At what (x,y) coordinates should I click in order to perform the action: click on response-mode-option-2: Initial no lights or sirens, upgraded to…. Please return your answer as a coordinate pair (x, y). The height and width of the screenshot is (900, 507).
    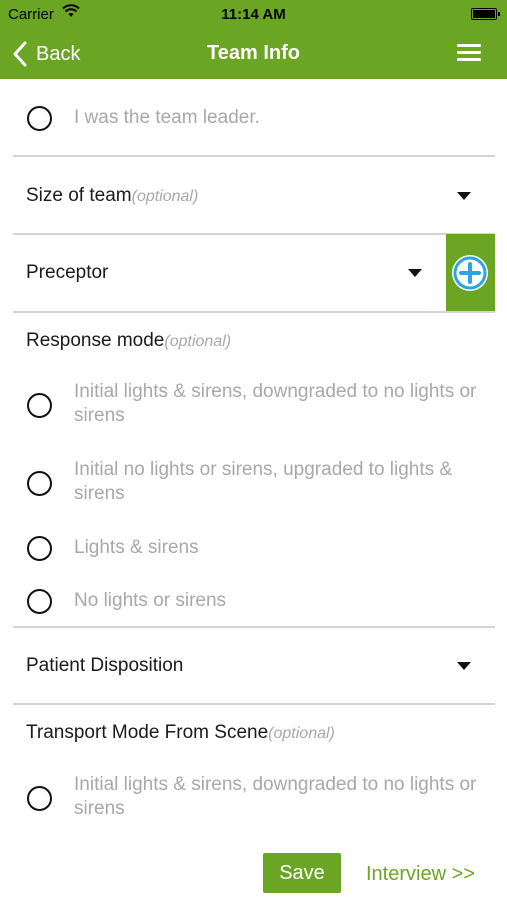
    Looking at the image, I should click on (263, 481).